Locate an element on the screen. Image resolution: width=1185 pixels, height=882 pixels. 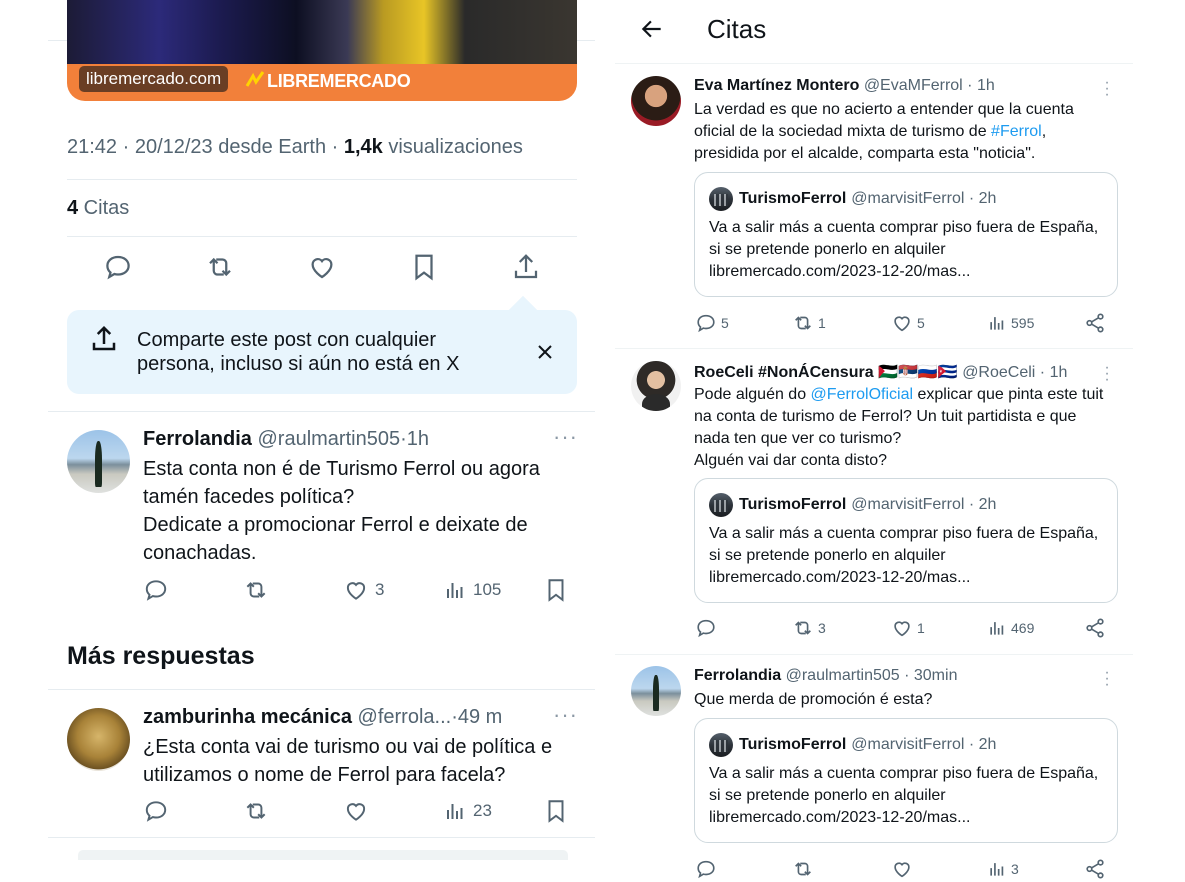
post-text: Que merda de promoción é esta? is located at coordinates (813, 699).